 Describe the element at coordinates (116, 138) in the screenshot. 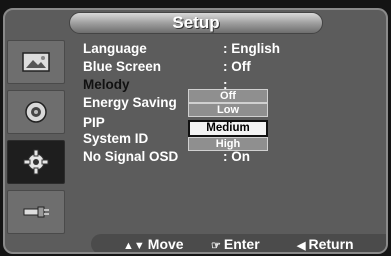

I see `setting-label: System ID` at that location.